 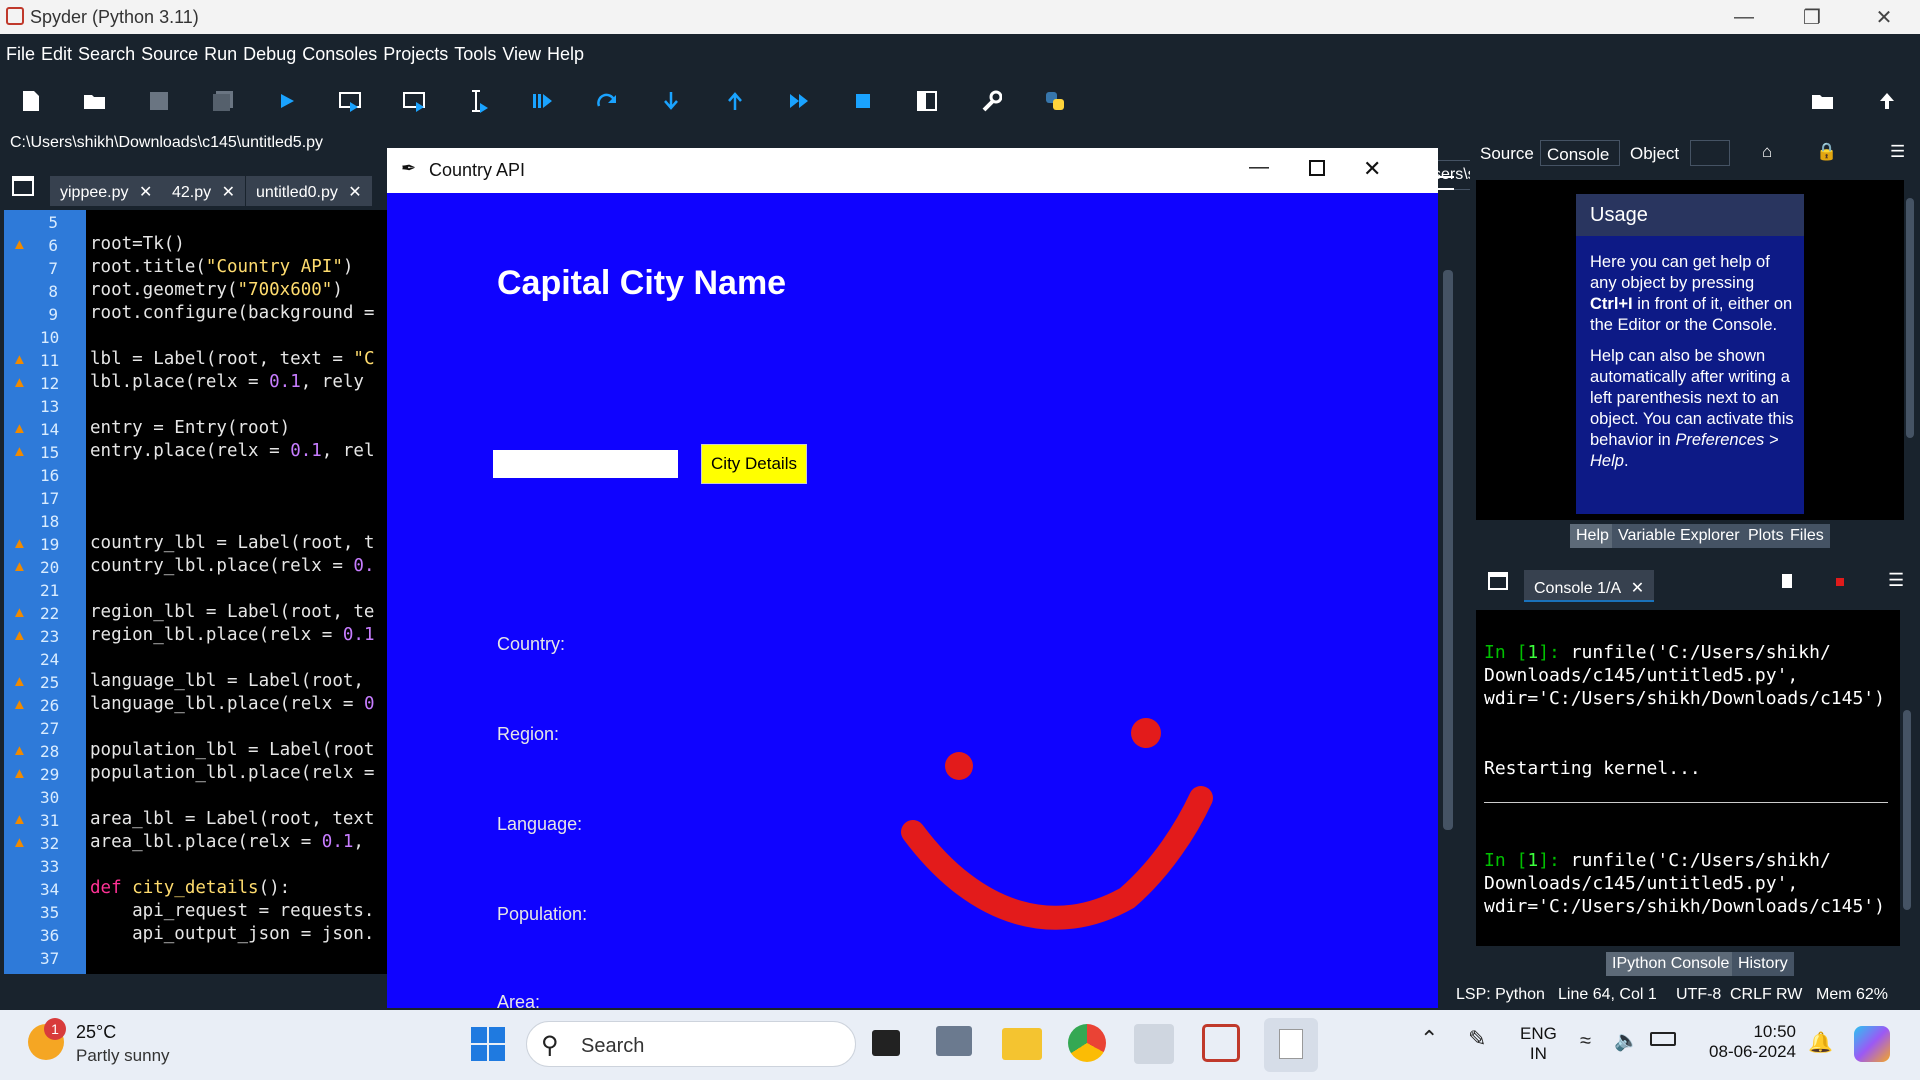 What do you see at coordinates (1154, 1044) in the screenshot?
I see `app-avatar-icon` at bounding box center [1154, 1044].